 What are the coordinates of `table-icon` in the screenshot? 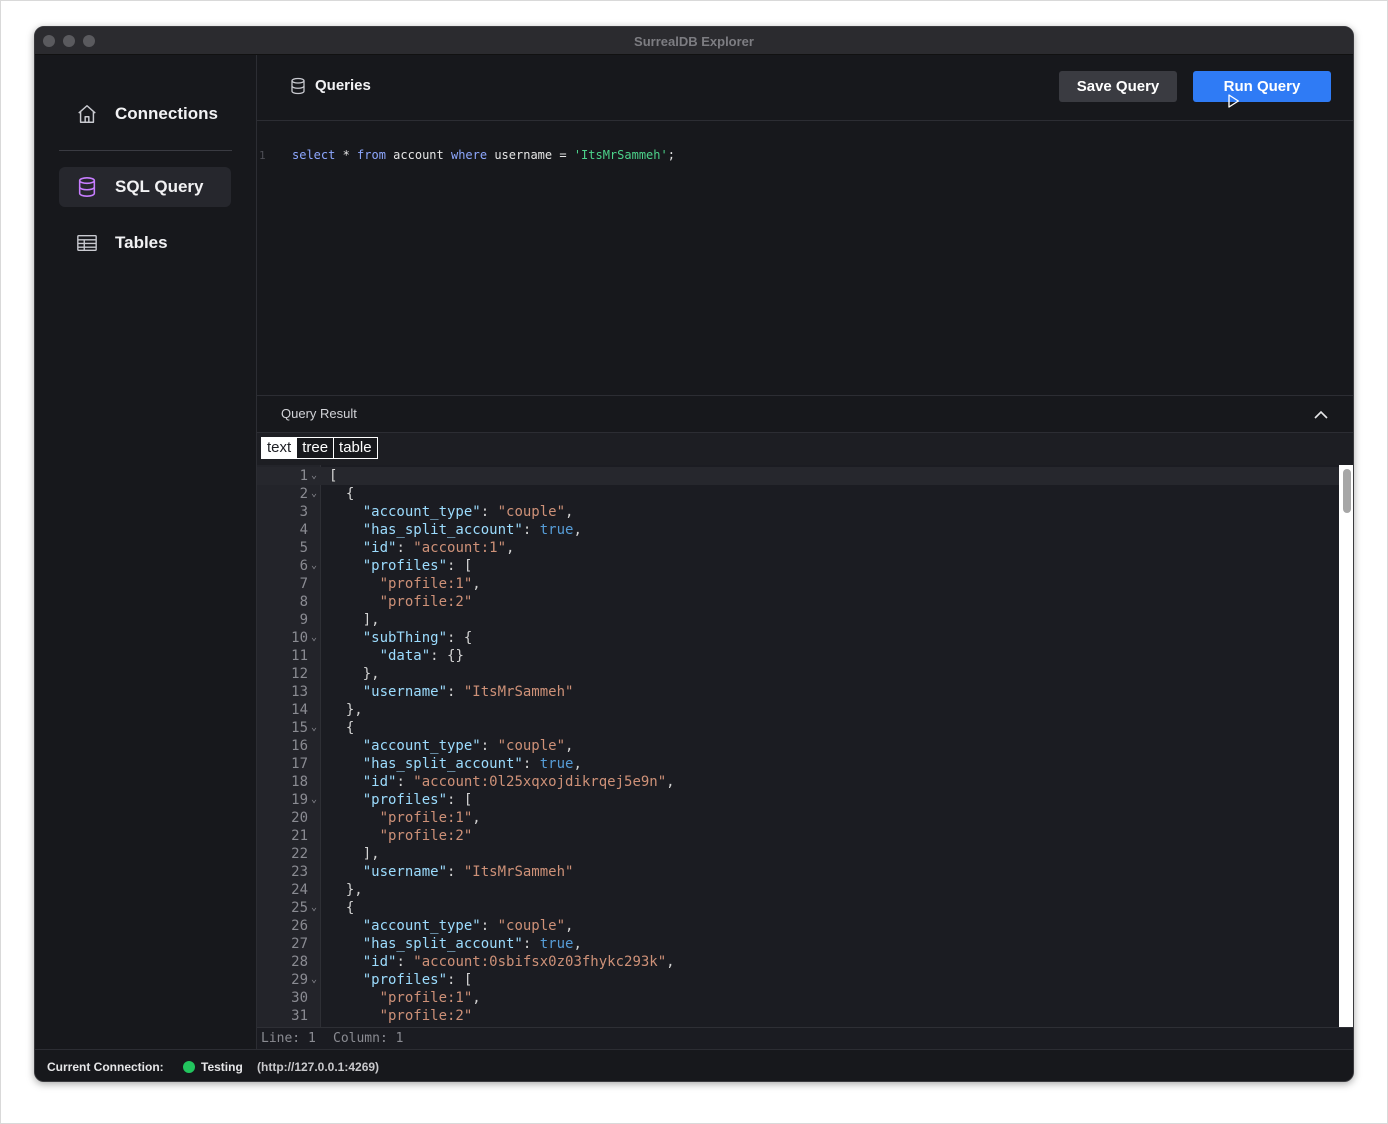 It's located at (87, 243).